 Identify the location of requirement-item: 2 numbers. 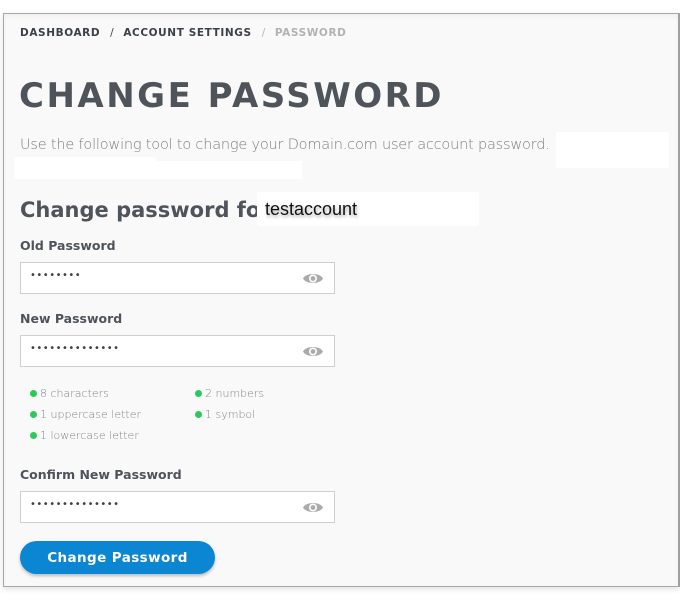
(229, 393).